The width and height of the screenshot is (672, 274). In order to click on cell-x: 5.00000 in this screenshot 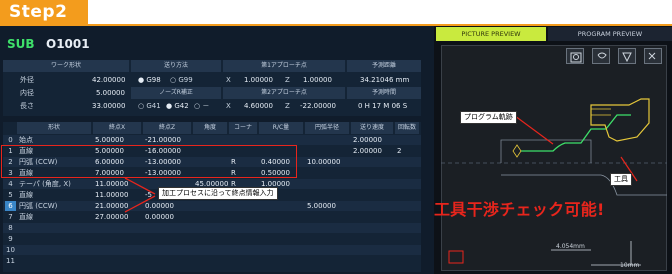, I will do `click(118, 140)`.